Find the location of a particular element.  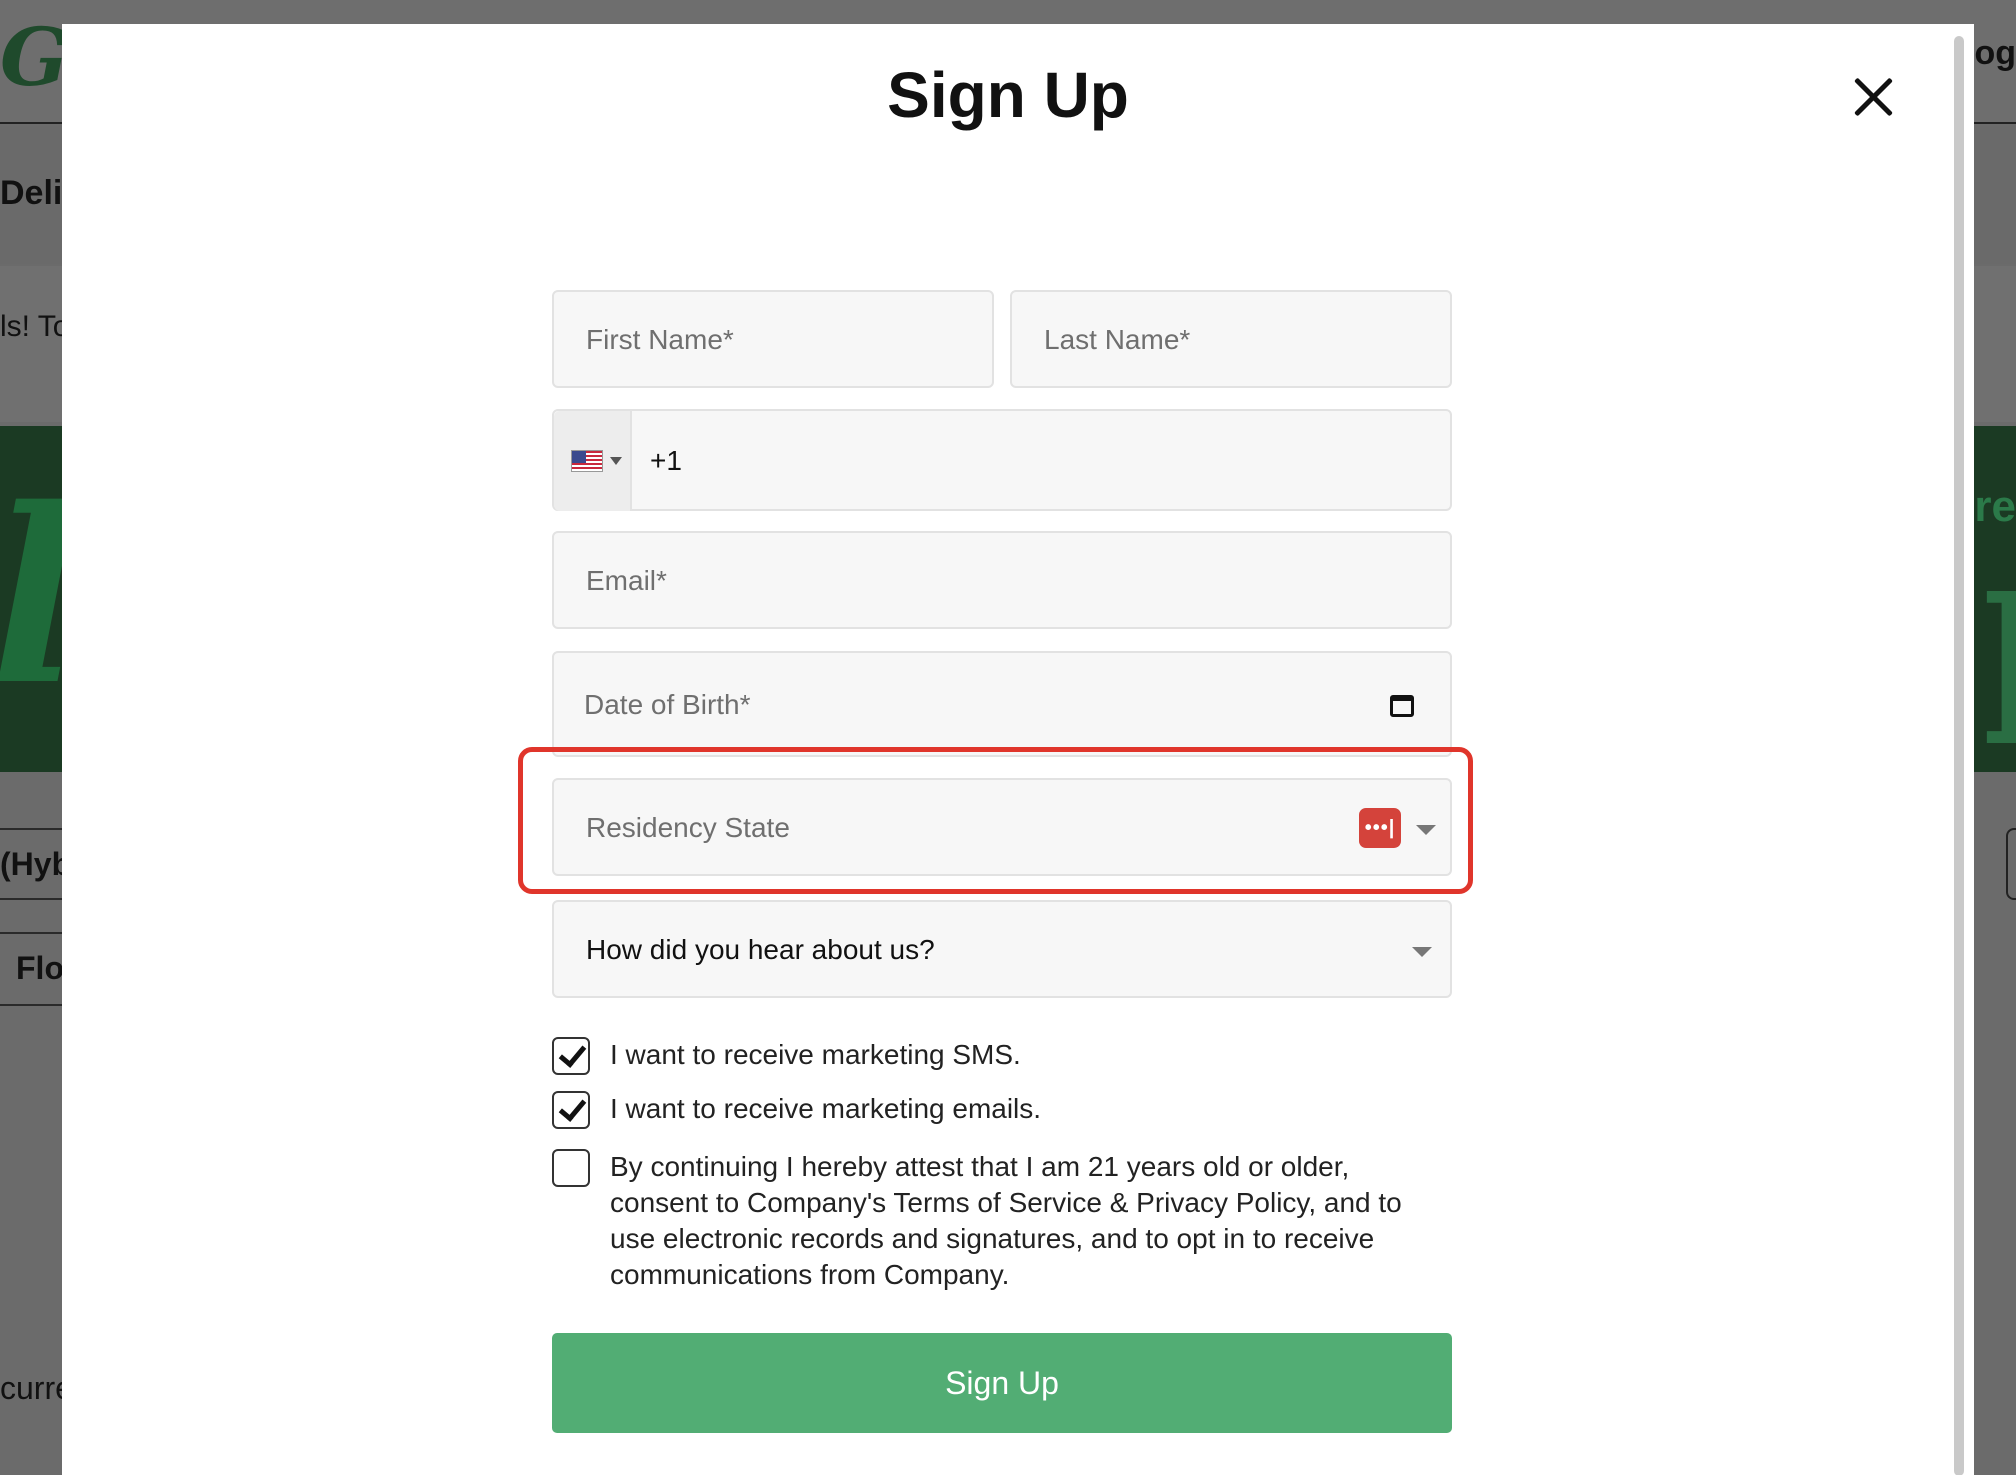

us-flag-icon is located at coordinates (587, 461).